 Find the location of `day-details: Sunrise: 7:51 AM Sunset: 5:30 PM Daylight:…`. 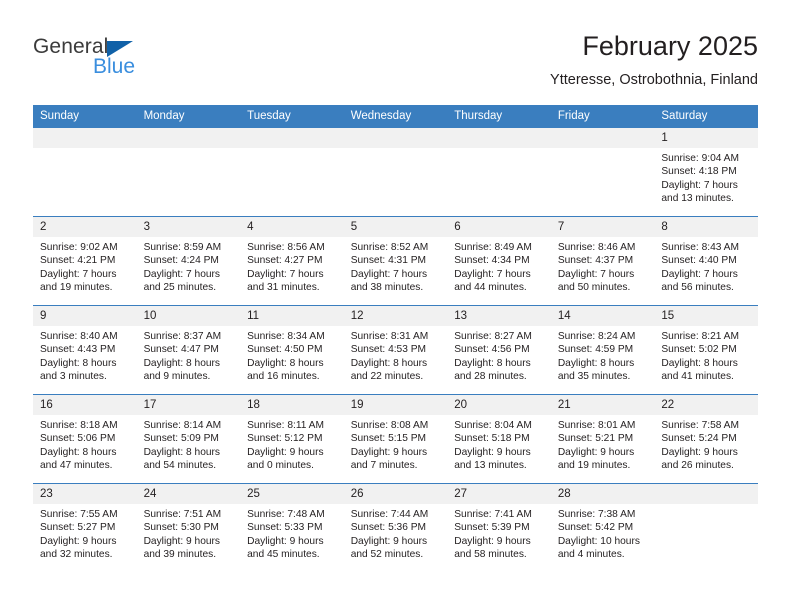

day-details: Sunrise: 7:51 AM Sunset: 5:30 PM Daylight:… is located at coordinates (189, 533).